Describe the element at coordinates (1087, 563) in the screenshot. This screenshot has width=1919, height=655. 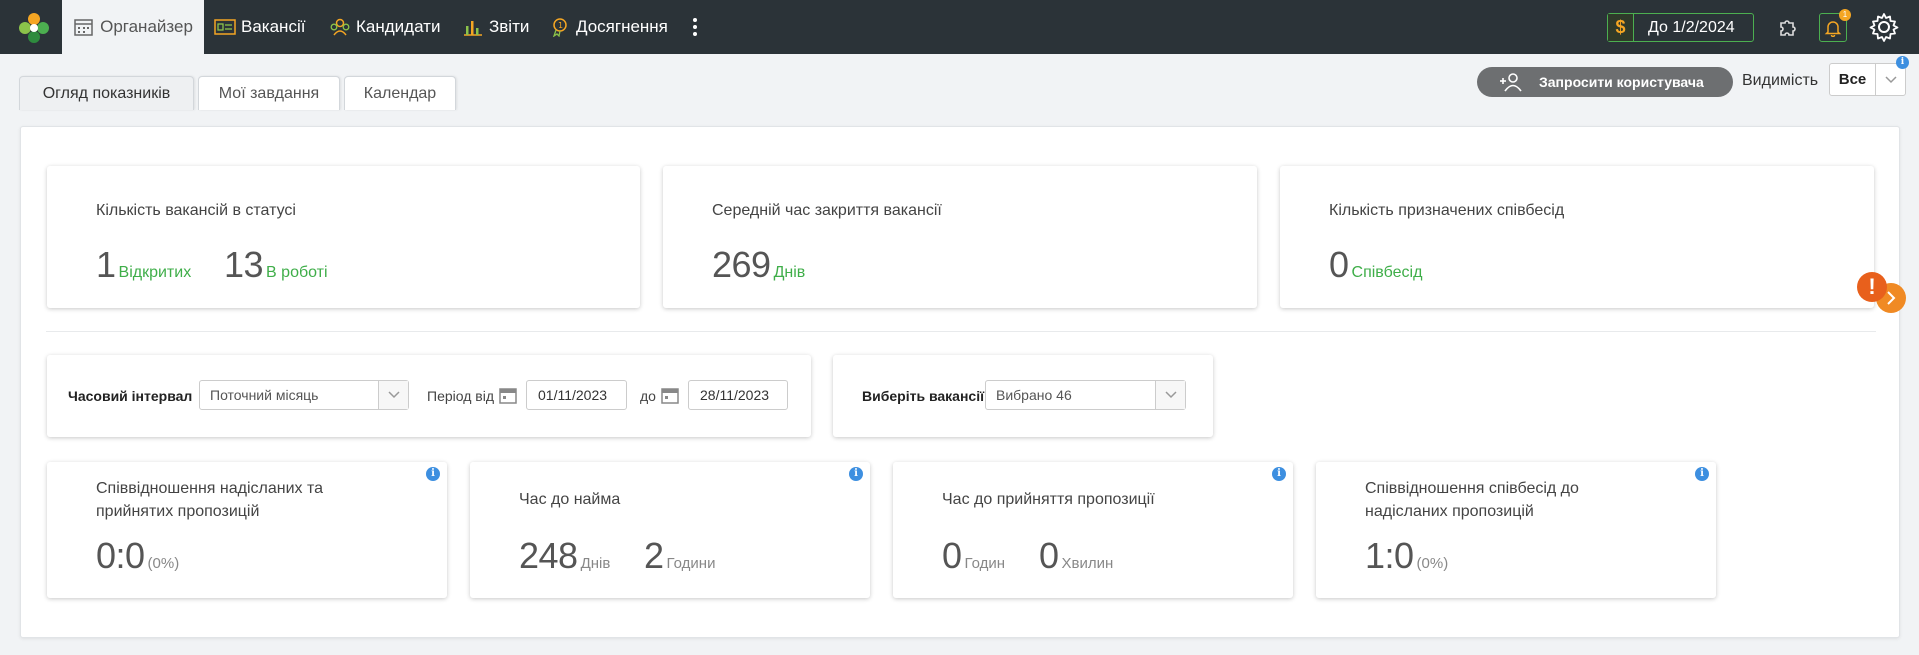
I see `metric-unit: Хвилин` at that location.